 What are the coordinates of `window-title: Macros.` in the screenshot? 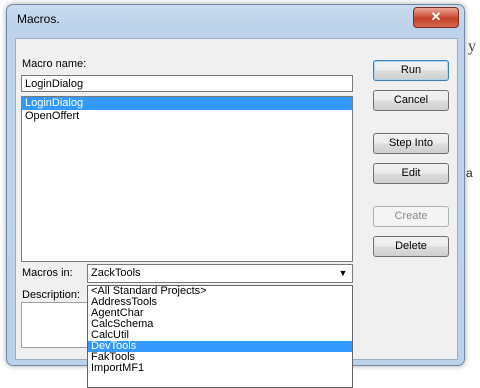 It's located at (38, 19).